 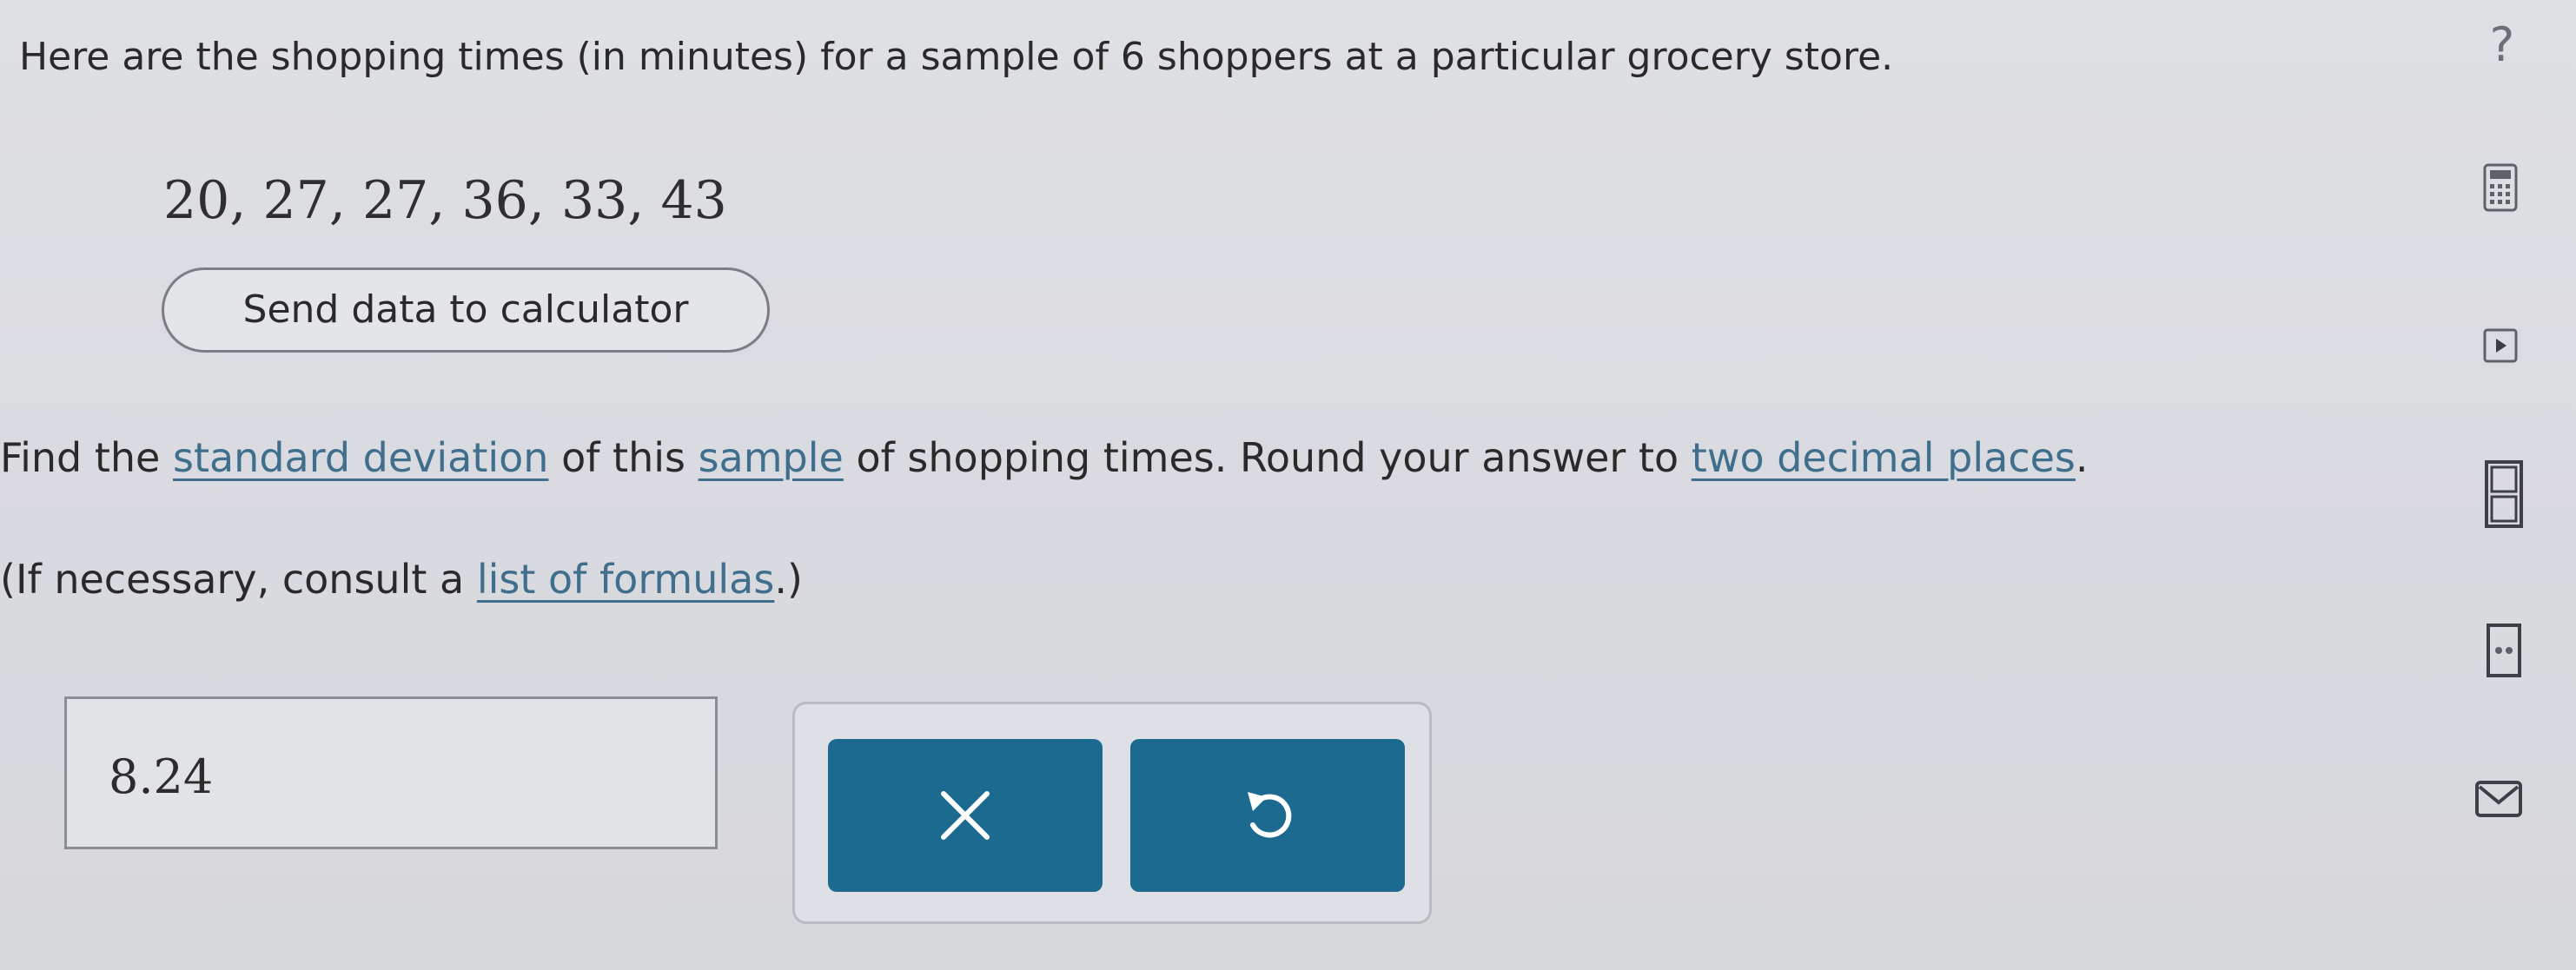 I want to click on two-decimal-places-link: two decimal places, so click(x=1884, y=457).